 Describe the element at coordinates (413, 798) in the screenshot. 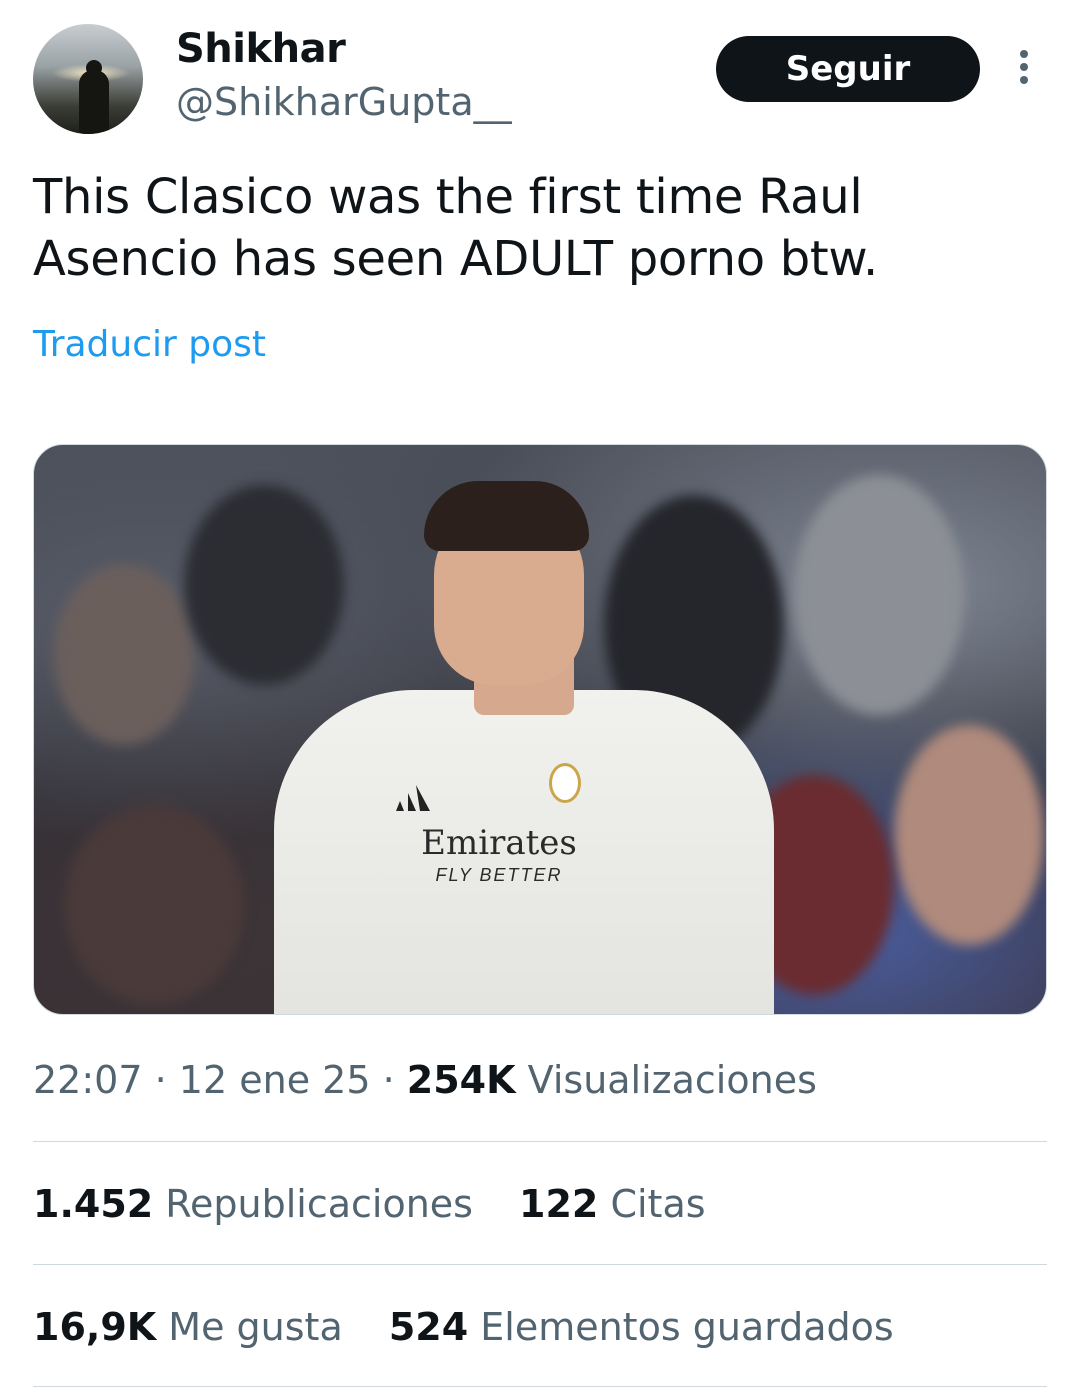

I see `adidas-logo-icon` at that location.